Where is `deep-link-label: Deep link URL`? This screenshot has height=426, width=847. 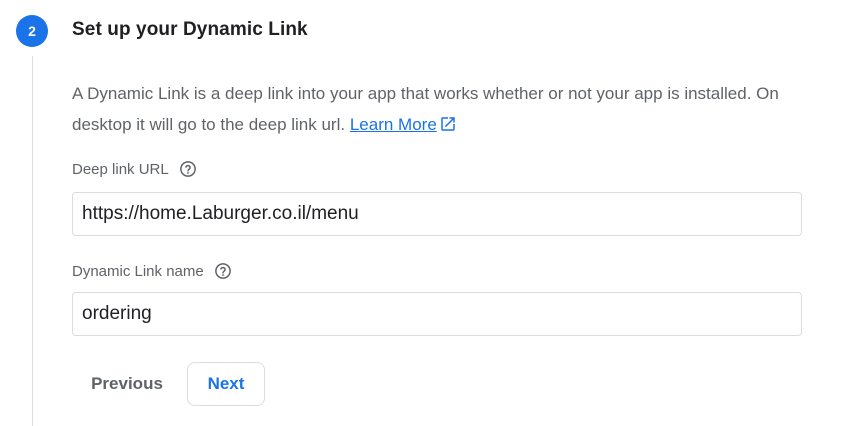
deep-link-label: Deep link URL is located at coordinates (120, 169).